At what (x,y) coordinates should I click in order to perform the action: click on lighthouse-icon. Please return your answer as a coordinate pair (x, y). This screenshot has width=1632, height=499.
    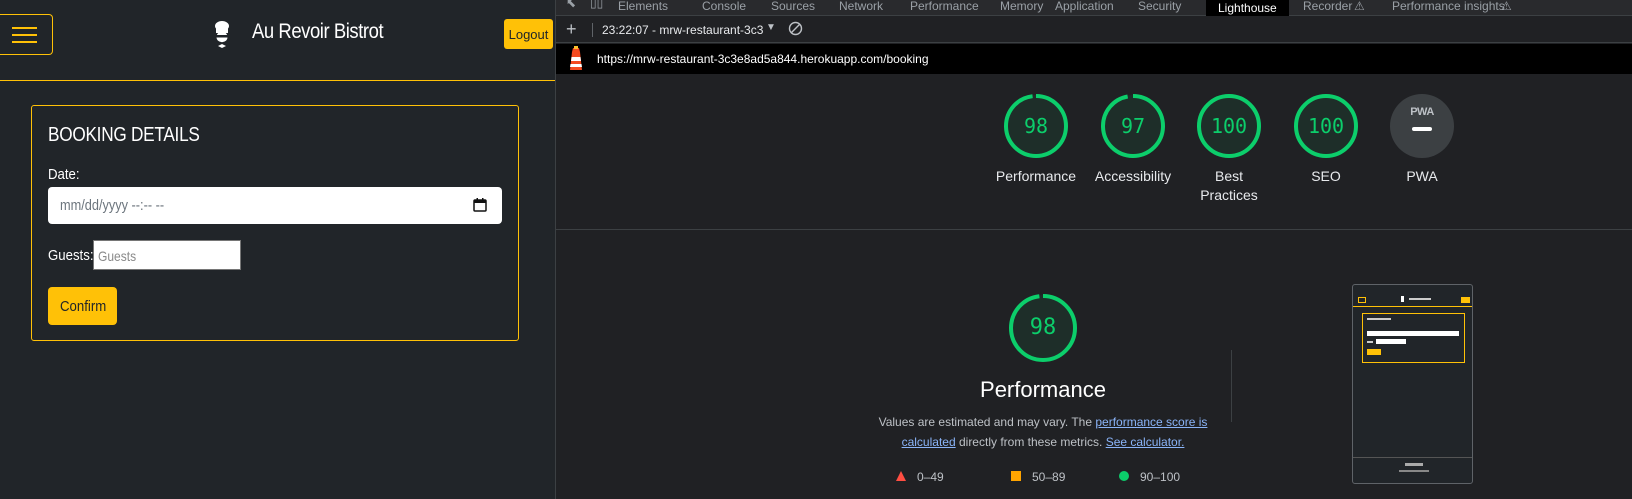
    Looking at the image, I should click on (576, 58).